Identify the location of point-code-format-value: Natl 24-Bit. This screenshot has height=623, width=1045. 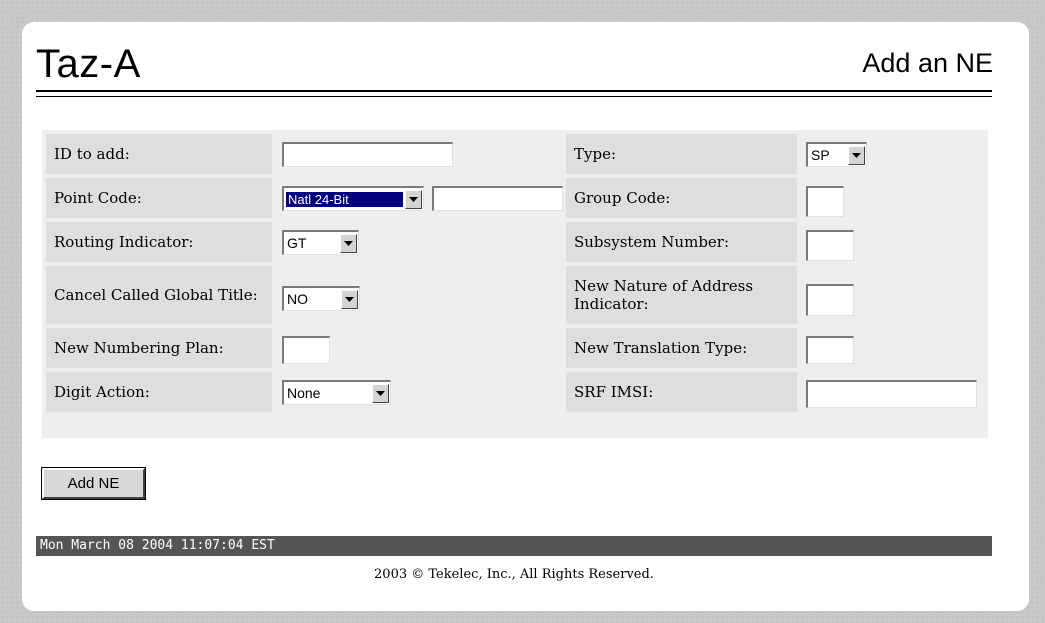
(344, 199).